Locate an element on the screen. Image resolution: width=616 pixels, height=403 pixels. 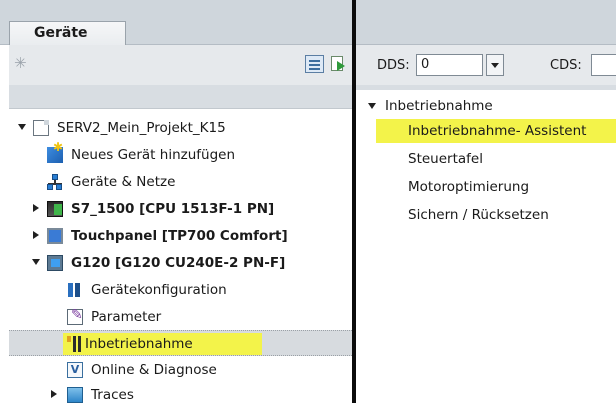
tree-item-label: Traces is located at coordinates (112, 395).